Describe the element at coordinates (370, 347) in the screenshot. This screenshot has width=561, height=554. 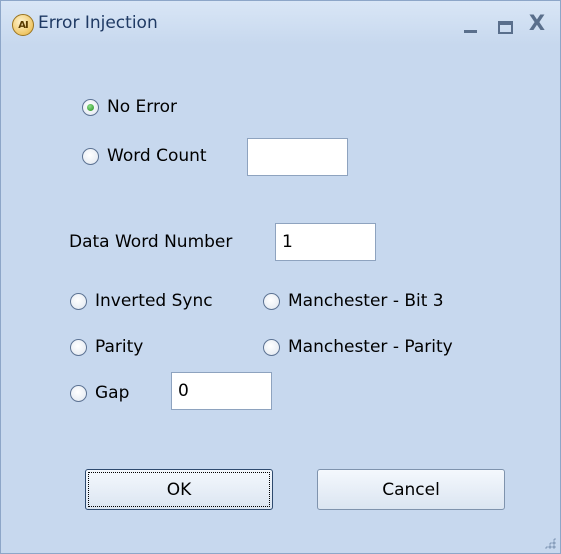
I see `radio-manchester-parity-label: Manchester - Parity` at that location.